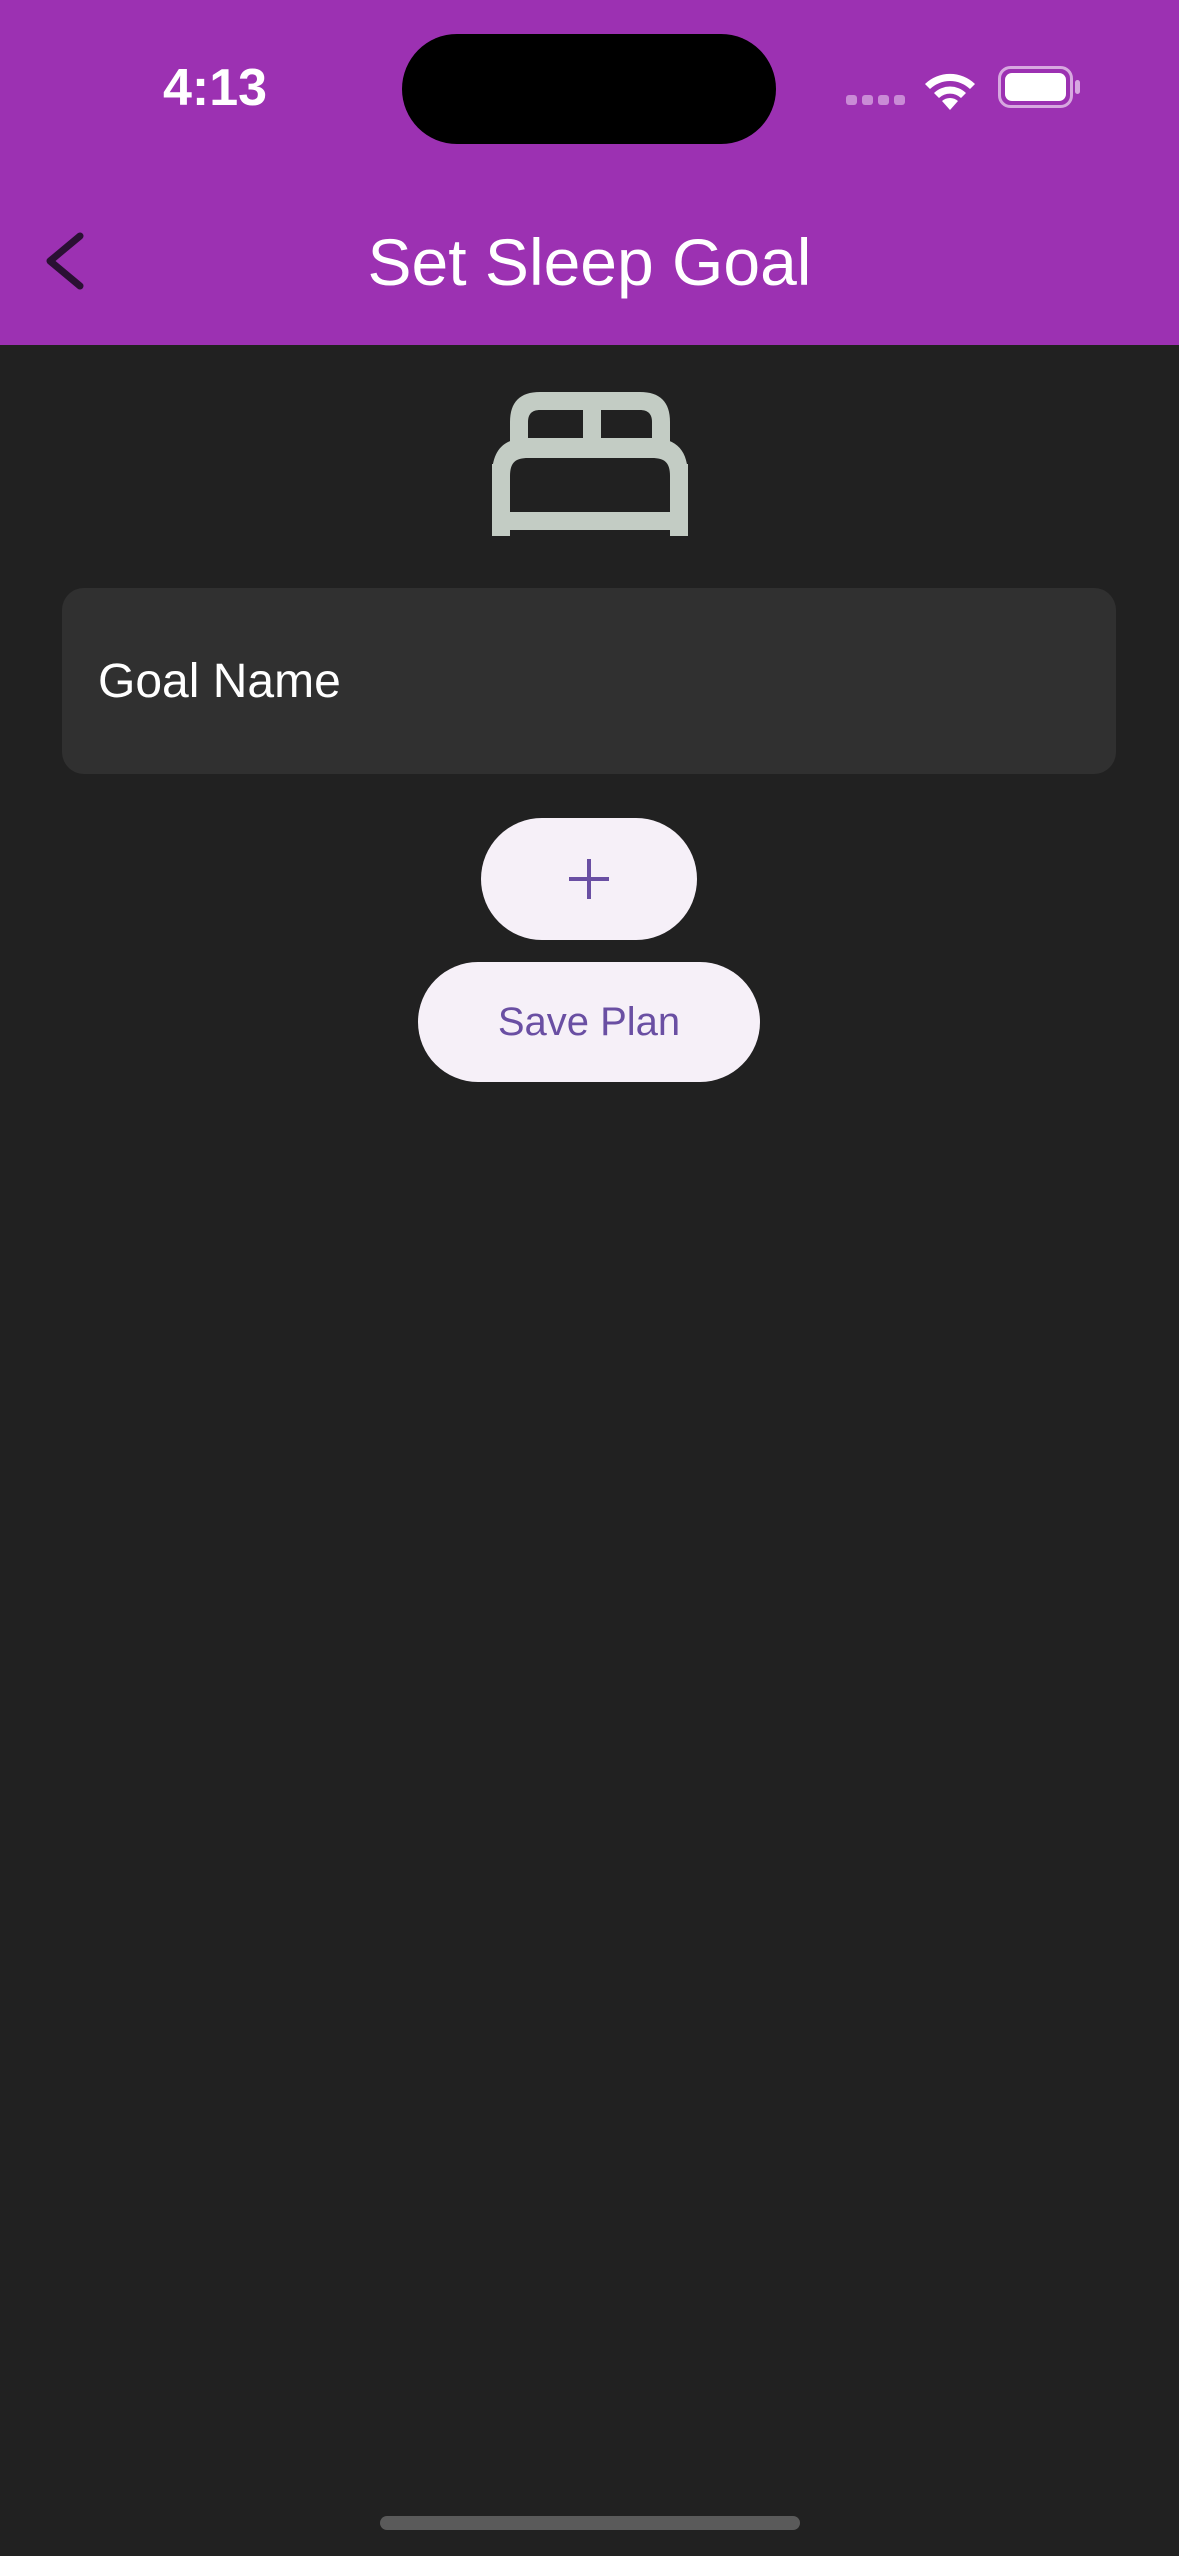  I want to click on goal-name-input, so click(588, 681).